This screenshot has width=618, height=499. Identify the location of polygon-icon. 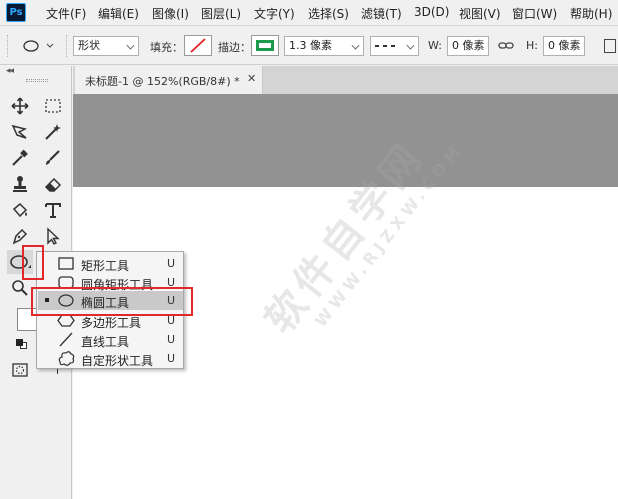
(66, 320).